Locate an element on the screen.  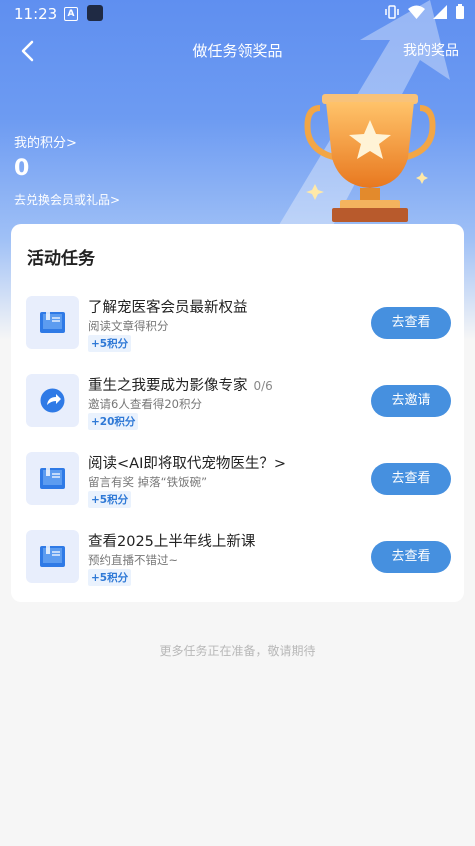
status-icons is located at coordinates (424, 12).